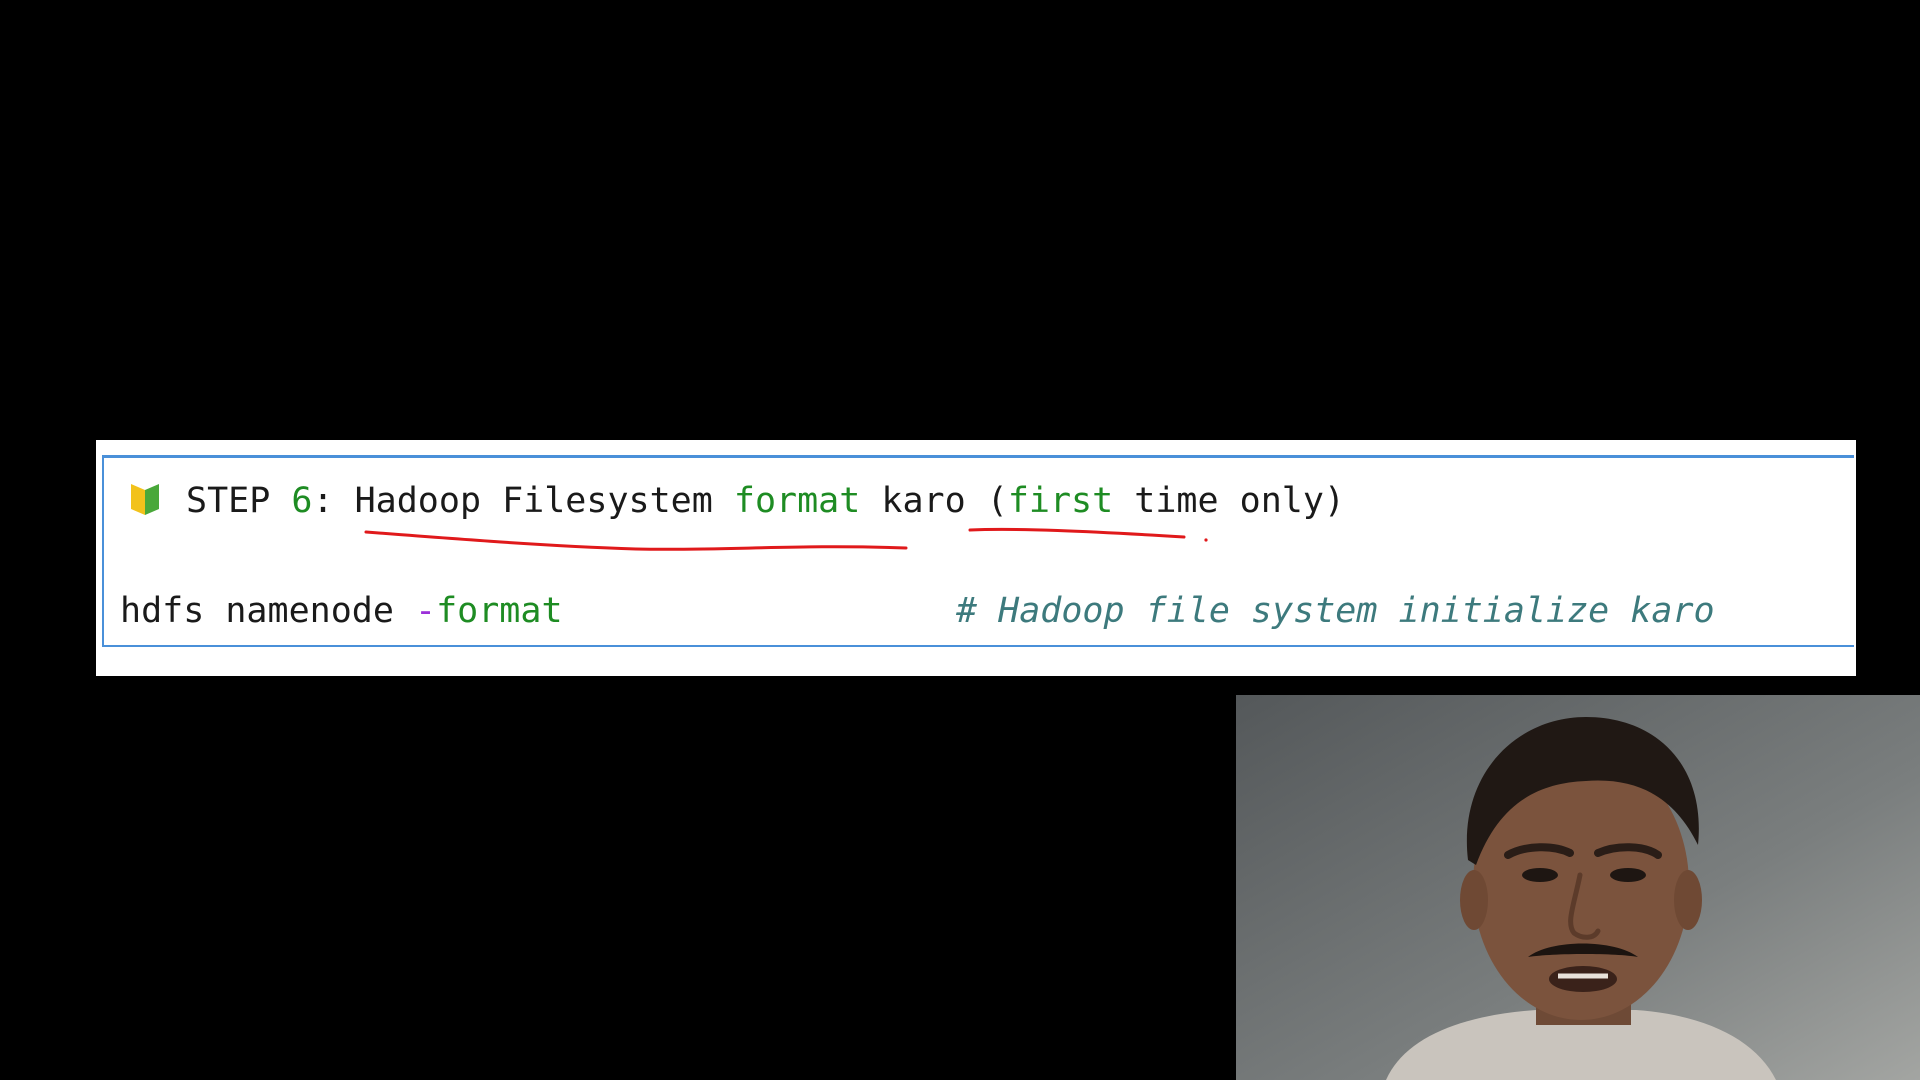  I want to click on command-line: hdfs namenode -format, so click(341, 611).